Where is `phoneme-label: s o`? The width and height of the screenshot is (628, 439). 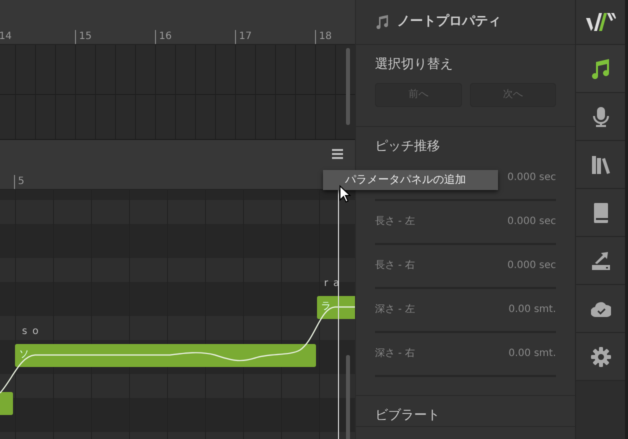 phoneme-label: s o is located at coordinates (31, 332).